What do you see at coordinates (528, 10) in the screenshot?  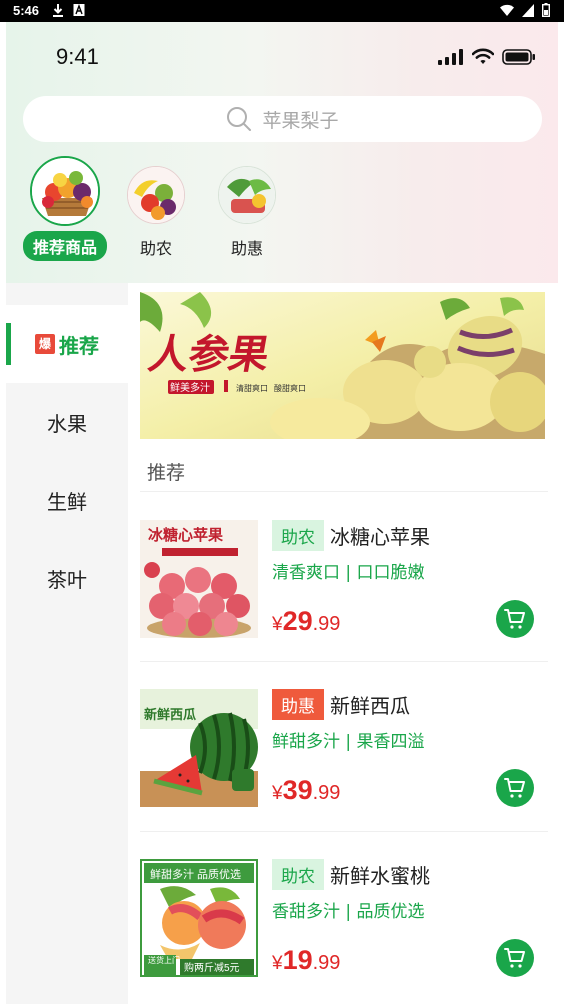 I see `signal-icon` at bounding box center [528, 10].